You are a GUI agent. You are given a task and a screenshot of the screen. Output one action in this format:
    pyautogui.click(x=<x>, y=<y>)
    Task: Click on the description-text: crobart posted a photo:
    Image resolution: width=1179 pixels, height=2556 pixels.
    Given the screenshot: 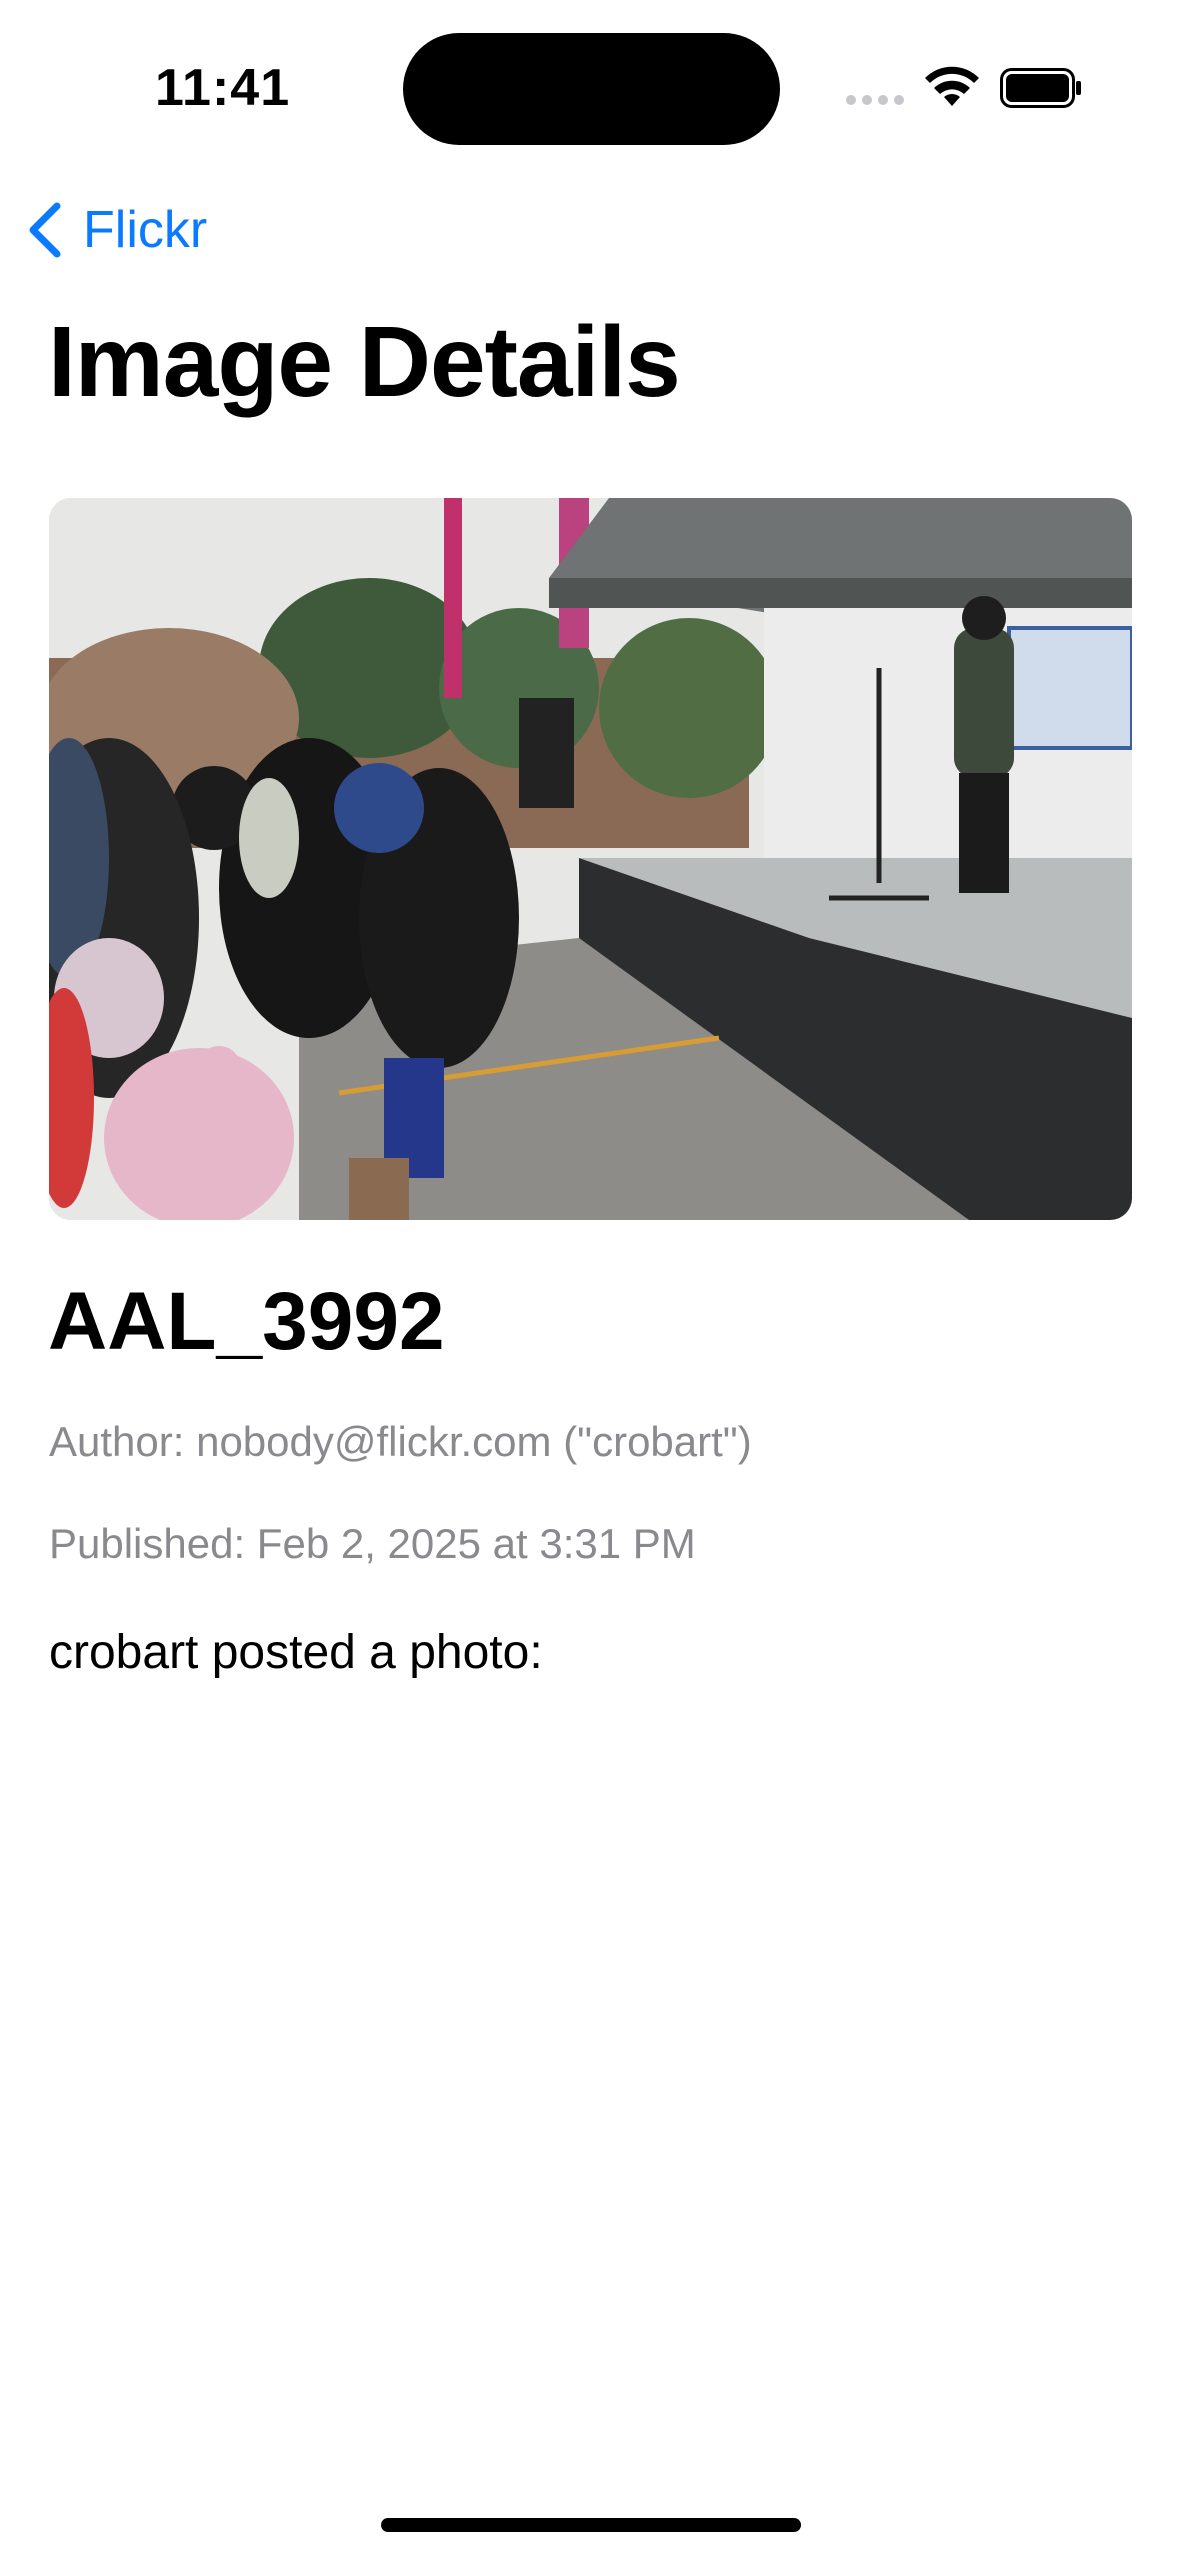 What is the action you would take?
    pyautogui.click(x=296, y=1652)
    